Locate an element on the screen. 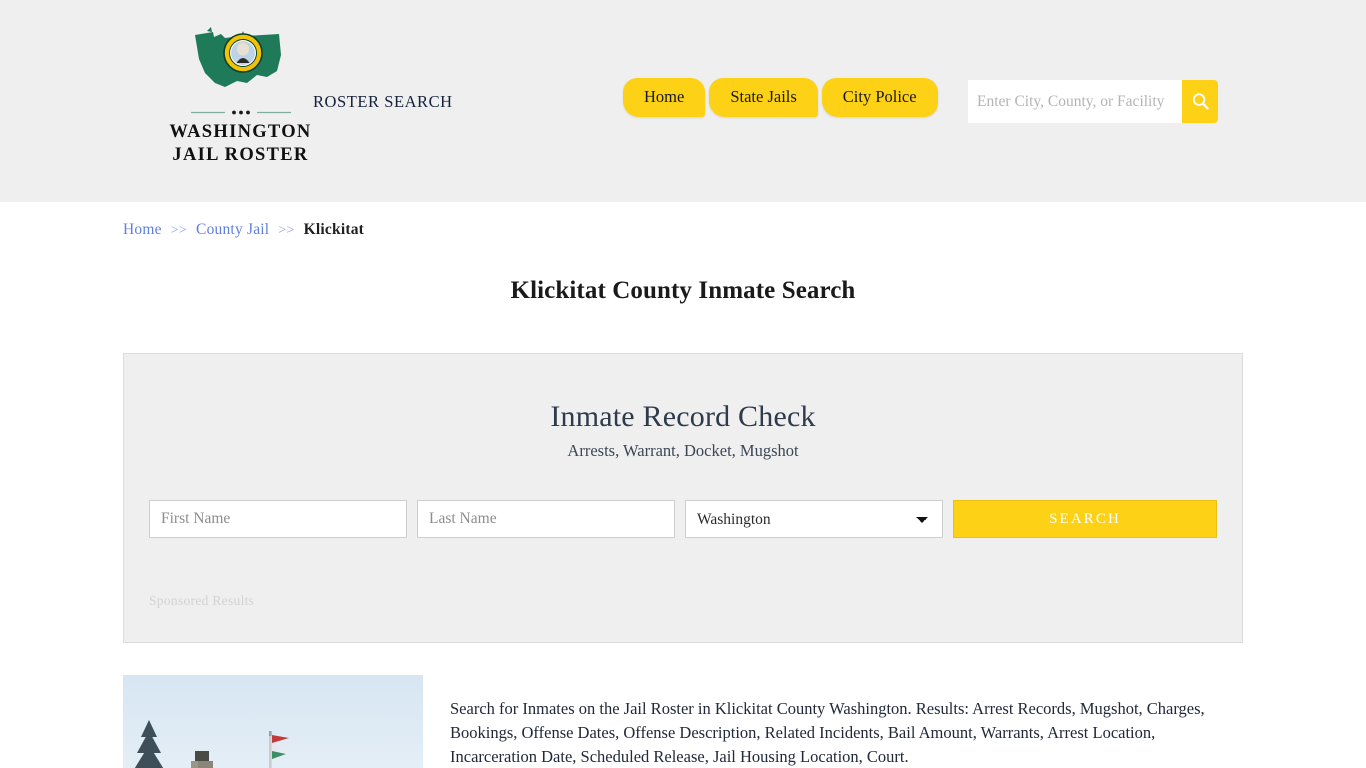  breadcrumb-item-current: Klickitat is located at coordinates (334, 229).